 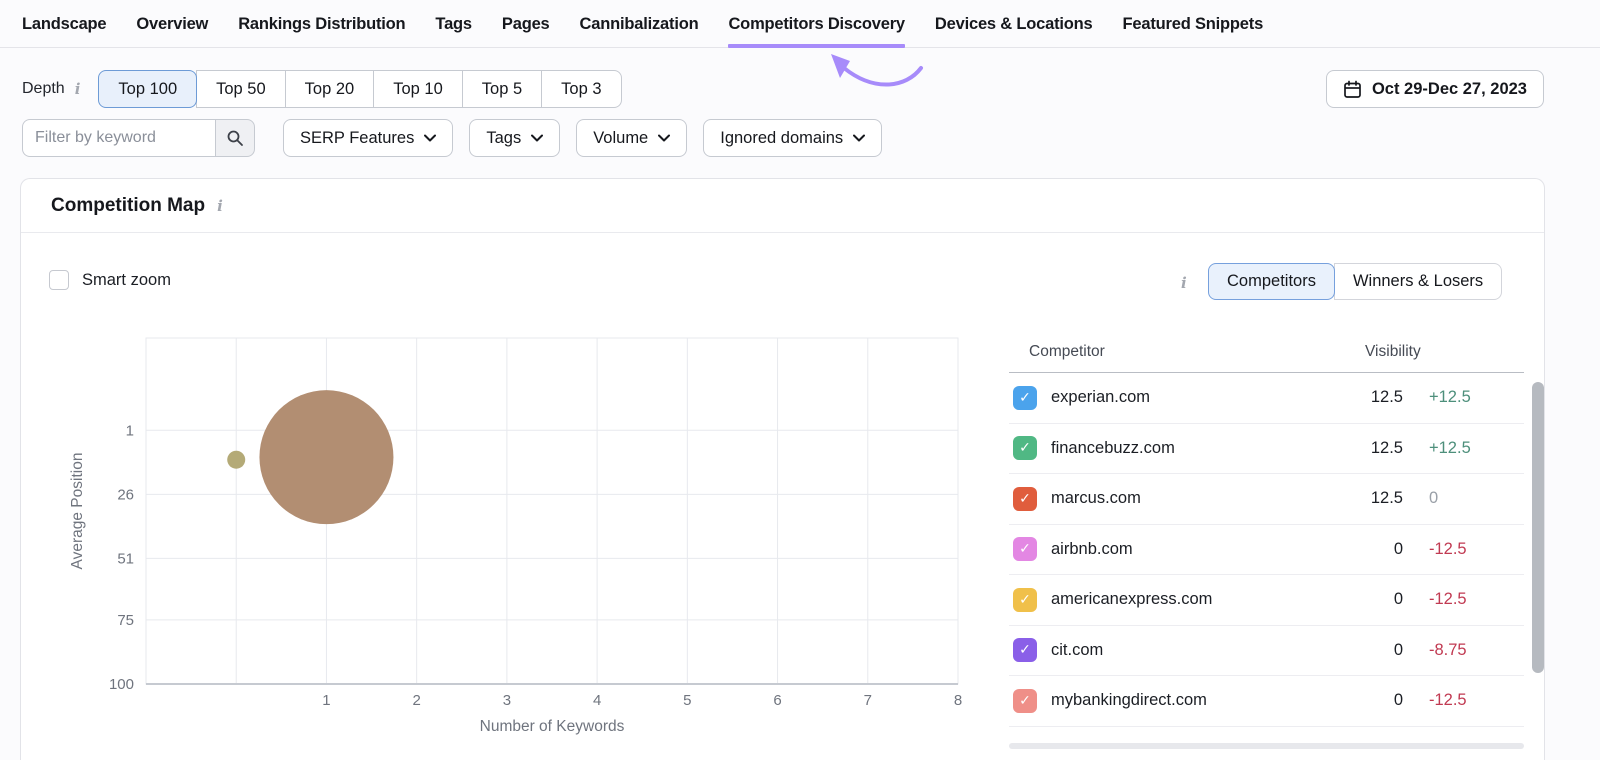 What do you see at coordinates (826, 43) in the screenshot?
I see `nav-tab-competitors-discovery: Competitors Discovery` at bounding box center [826, 43].